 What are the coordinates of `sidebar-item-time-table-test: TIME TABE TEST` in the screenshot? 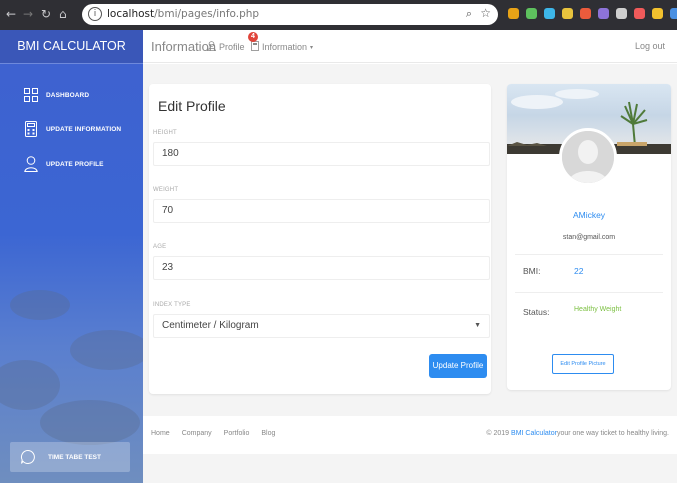 It's located at (70, 457).